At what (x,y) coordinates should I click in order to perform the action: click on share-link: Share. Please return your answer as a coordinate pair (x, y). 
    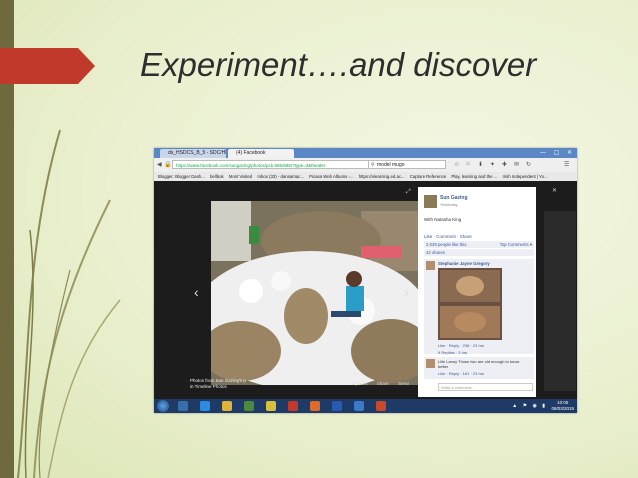
    Looking at the image, I should click on (383, 383).